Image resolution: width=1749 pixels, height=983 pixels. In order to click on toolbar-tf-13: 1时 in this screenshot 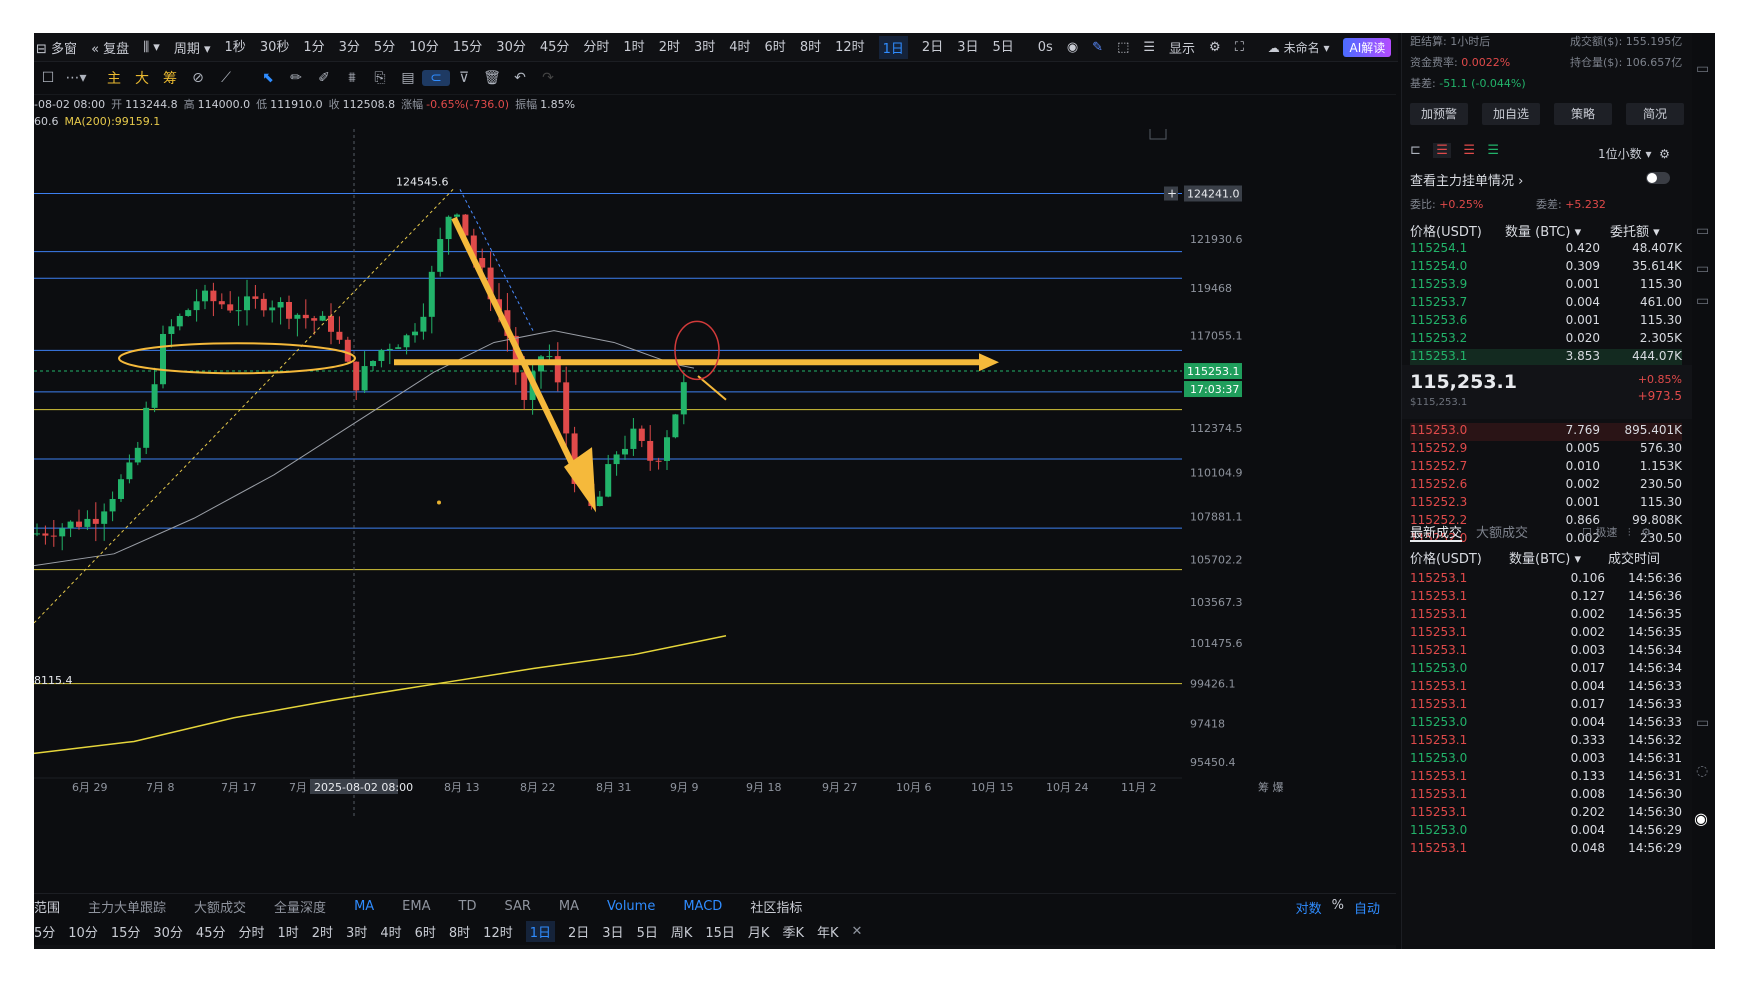, I will do `click(633, 47)`.